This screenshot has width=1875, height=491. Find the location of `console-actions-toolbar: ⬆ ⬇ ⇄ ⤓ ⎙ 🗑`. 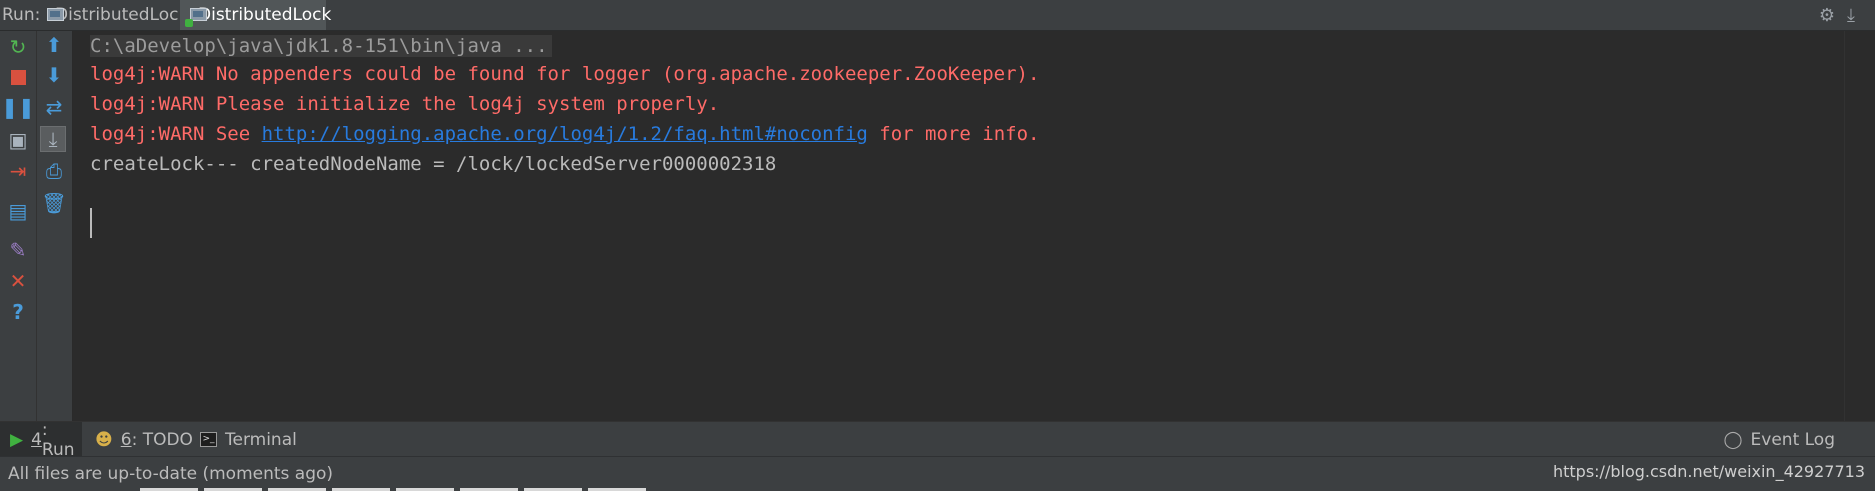

console-actions-toolbar: ⬆ ⬇ ⇄ ⤓ ⎙ 🗑 is located at coordinates (55, 226).